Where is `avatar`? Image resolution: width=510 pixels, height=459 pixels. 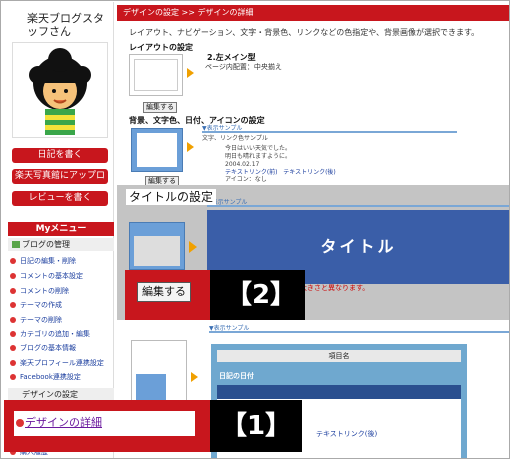
avatar is located at coordinates (60, 90).